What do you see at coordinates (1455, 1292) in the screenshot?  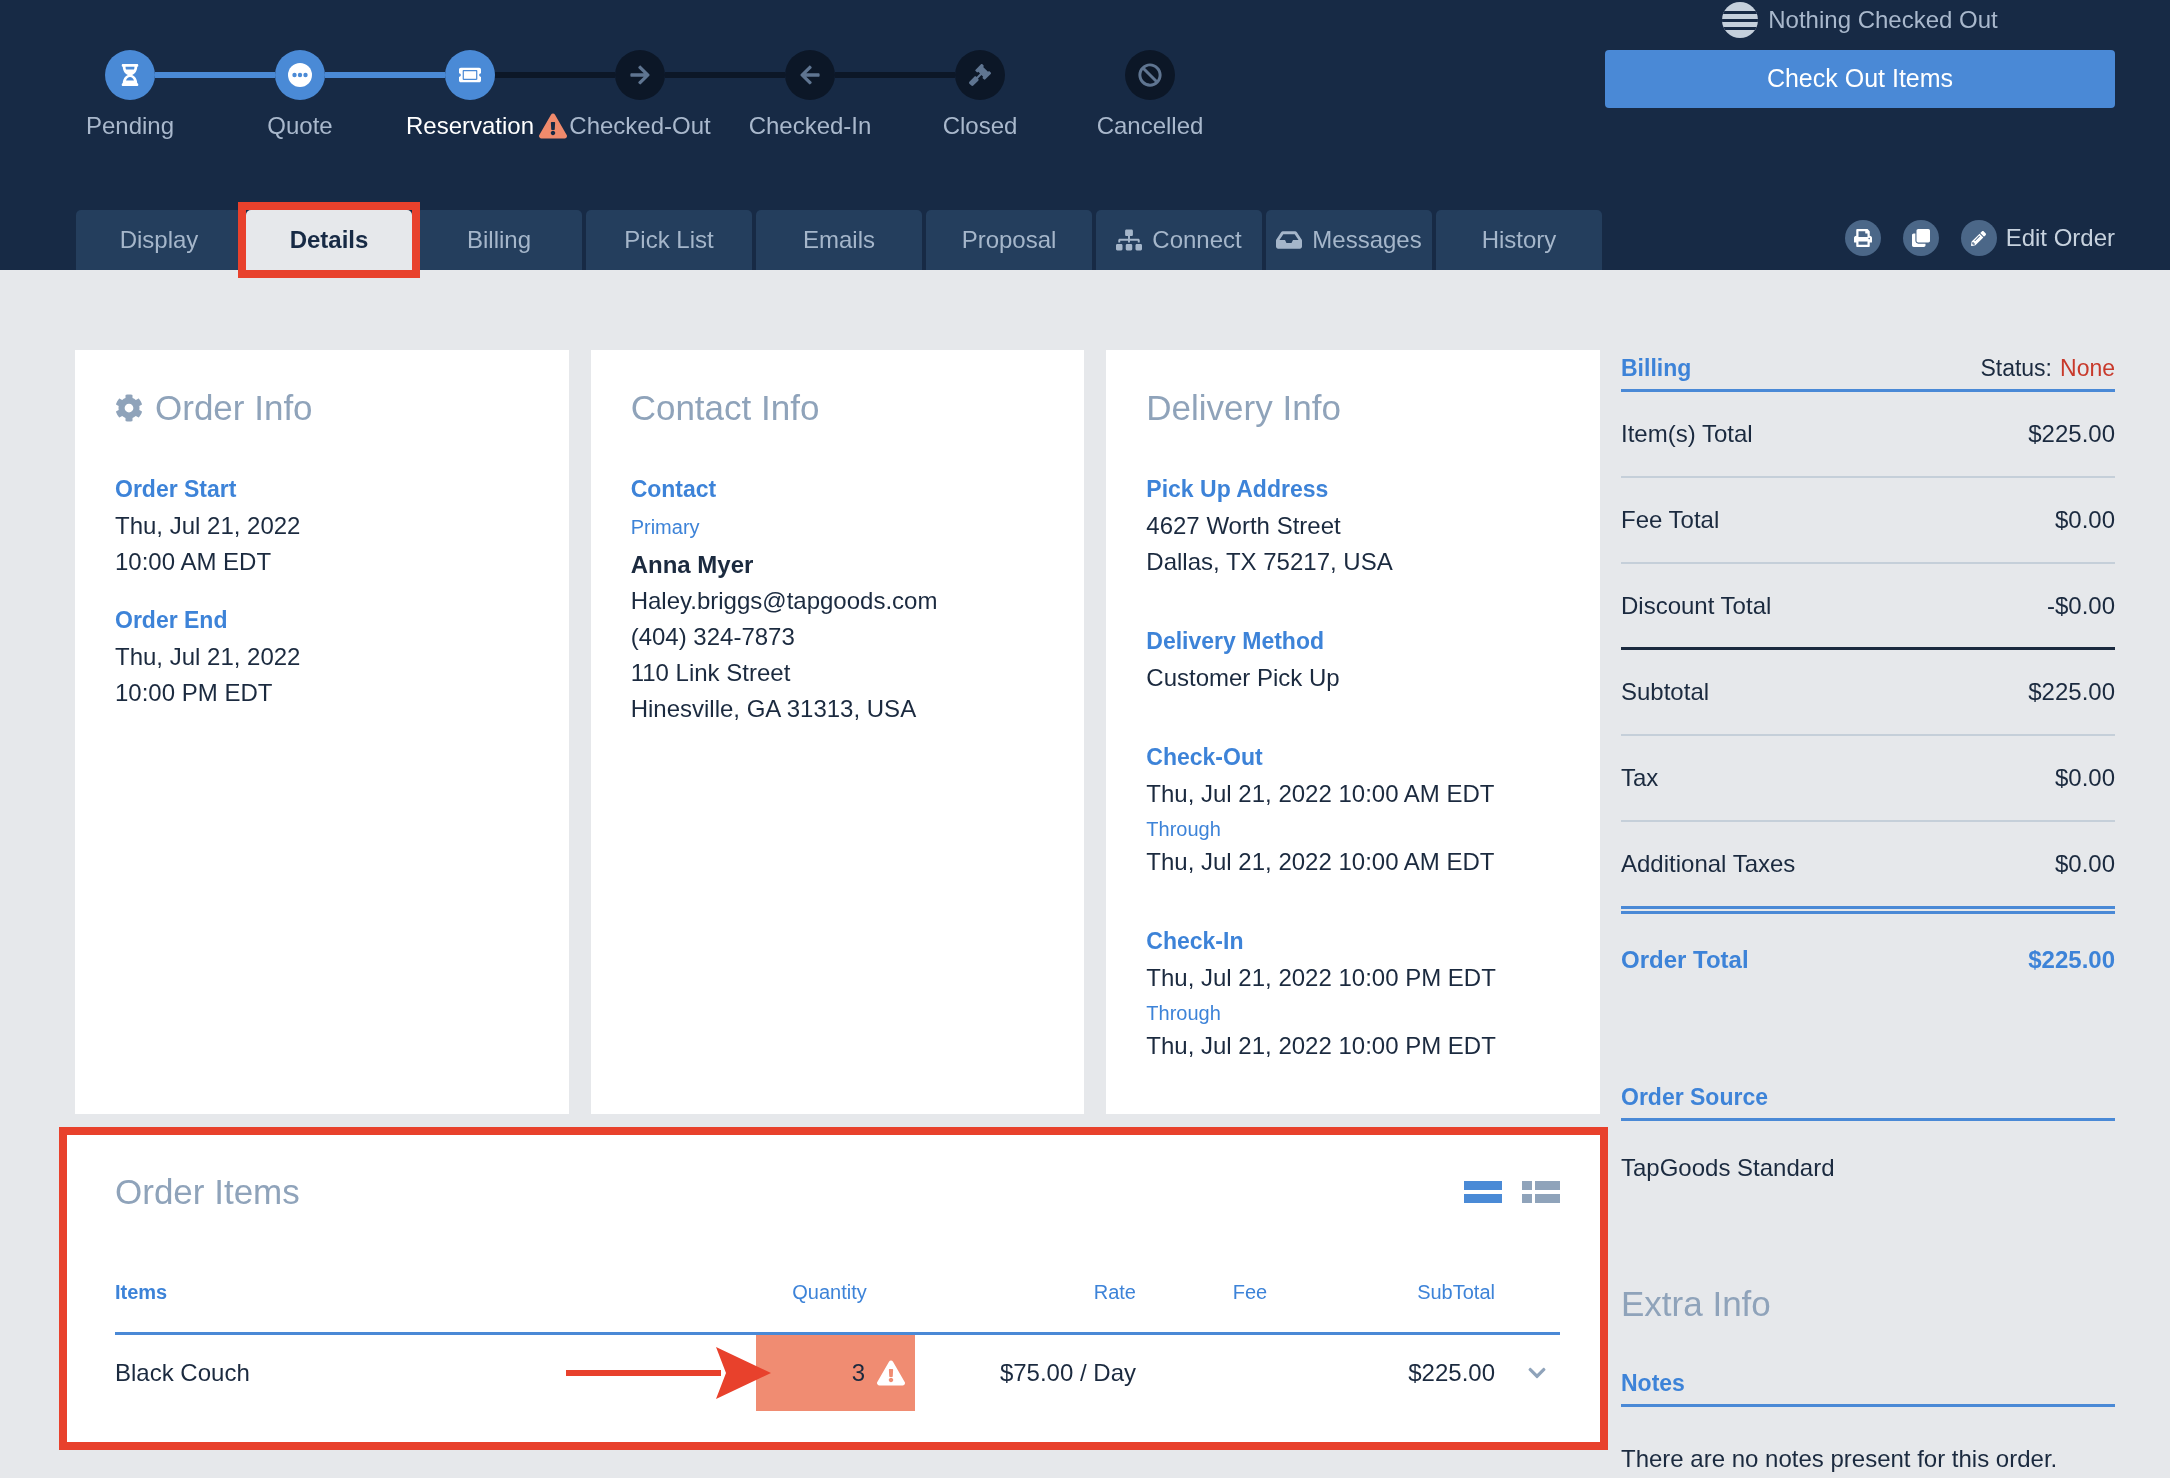 I see `column-header: SubTotal` at bounding box center [1455, 1292].